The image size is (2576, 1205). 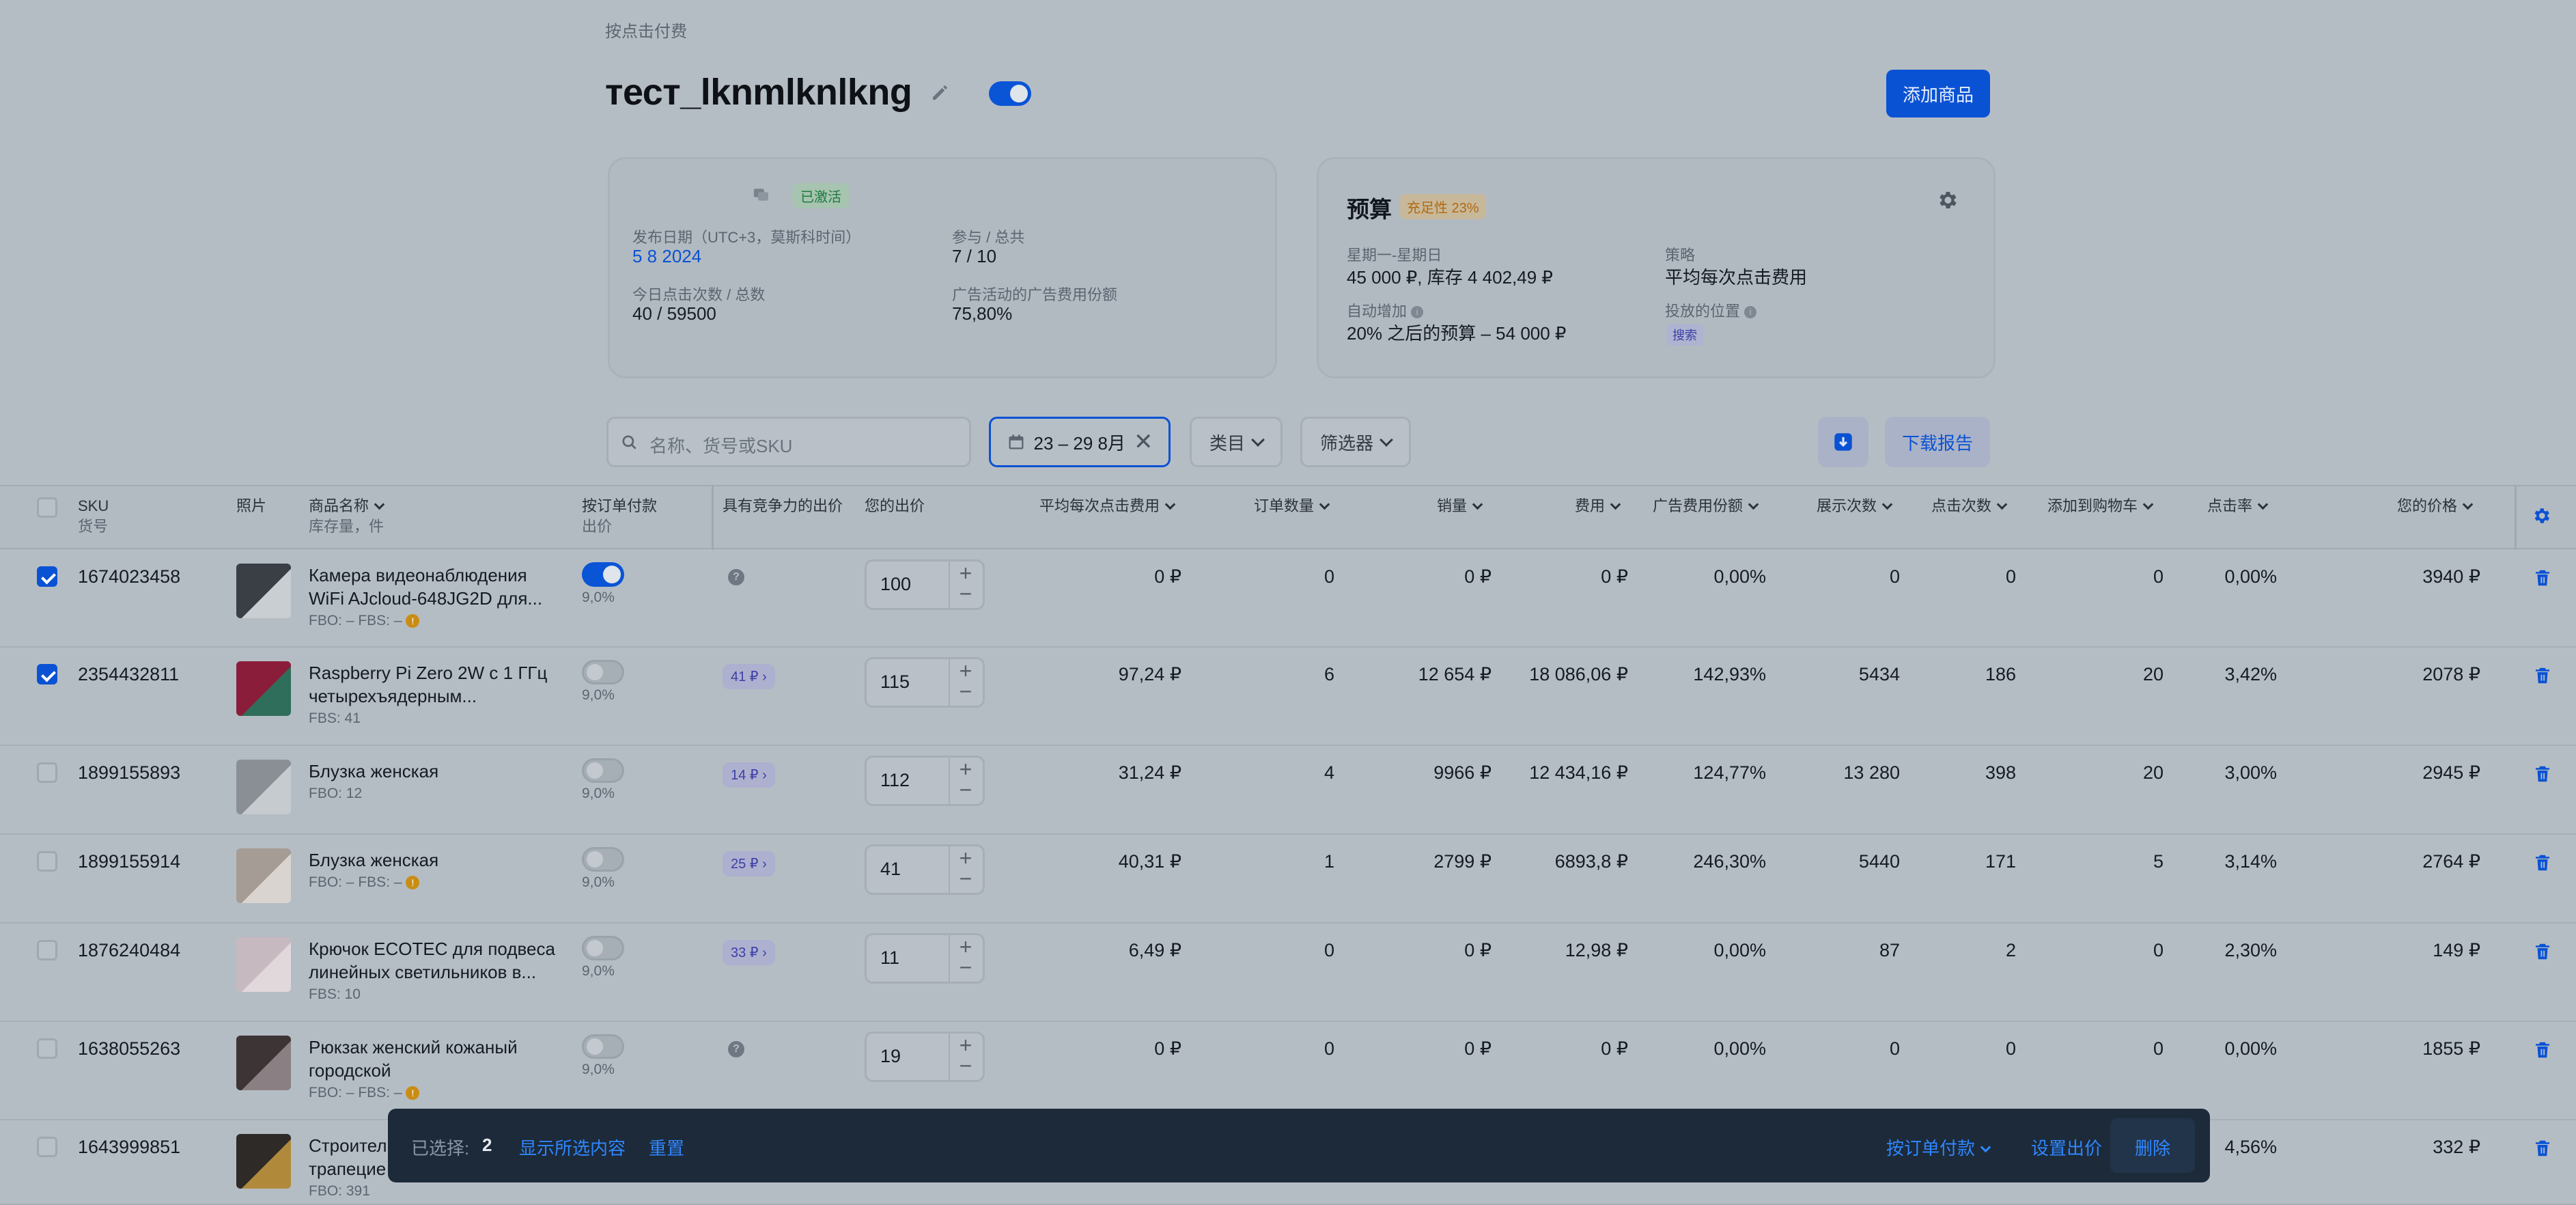 What do you see at coordinates (129, 861) in the screenshot?
I see `sku-cell: 1899155914` at bounding box center [129, 861].